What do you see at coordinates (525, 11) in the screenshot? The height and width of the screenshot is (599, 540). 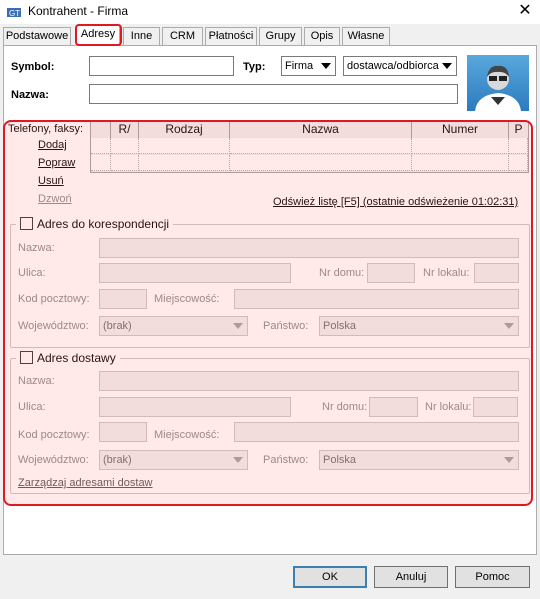 I see `close-icon: ✕` at bounding box center [525, 11].